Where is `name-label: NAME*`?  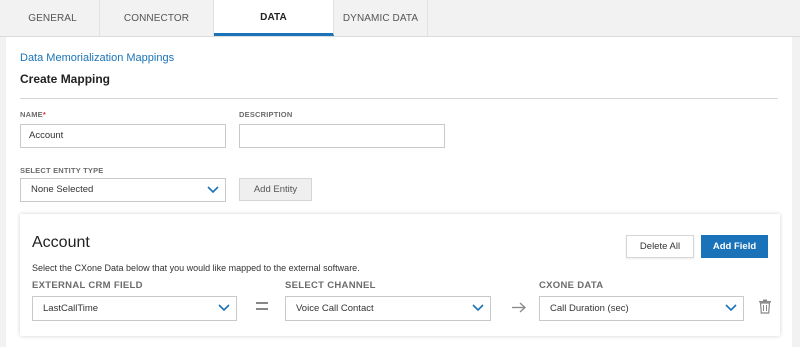 name-label: NAME* is located at coordinates (33, 114).